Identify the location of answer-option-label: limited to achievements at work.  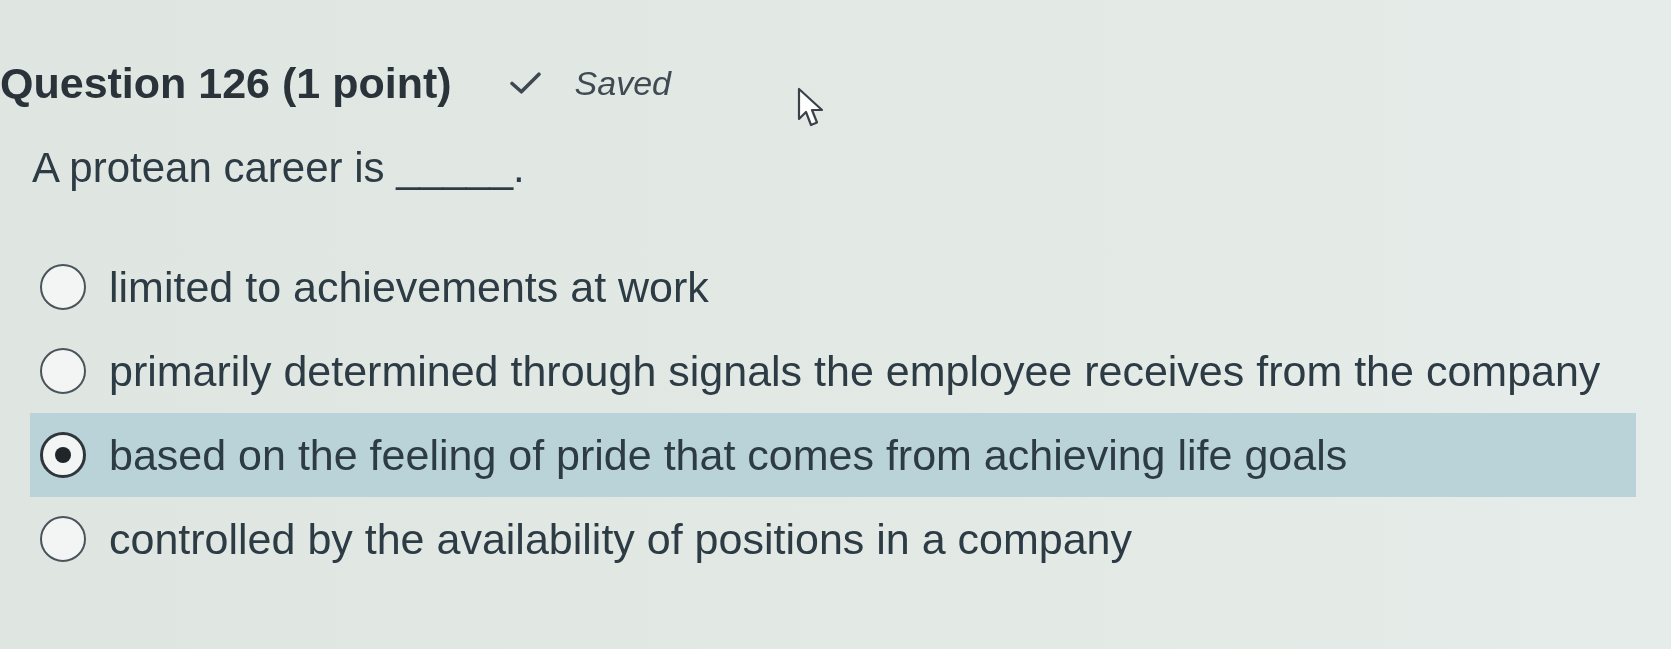
(409, 287).